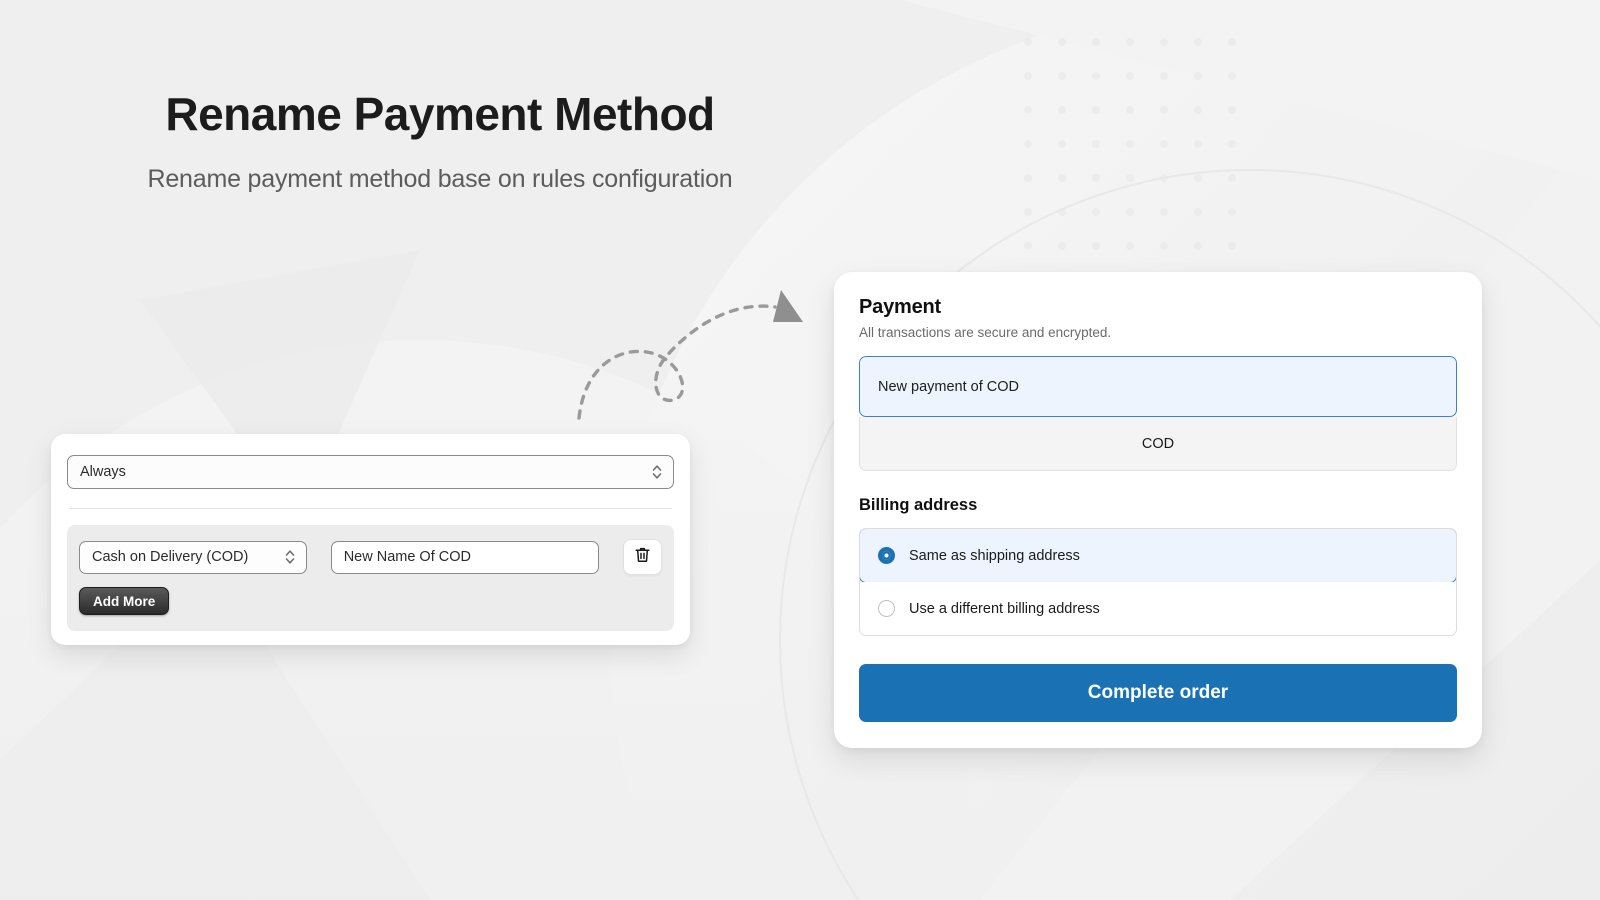 The image size is (1600, 900). What do you see at coordinates (886, 608) in the screenshot?
I see `radio-unselected-icon` at bounding box center [886, 608].